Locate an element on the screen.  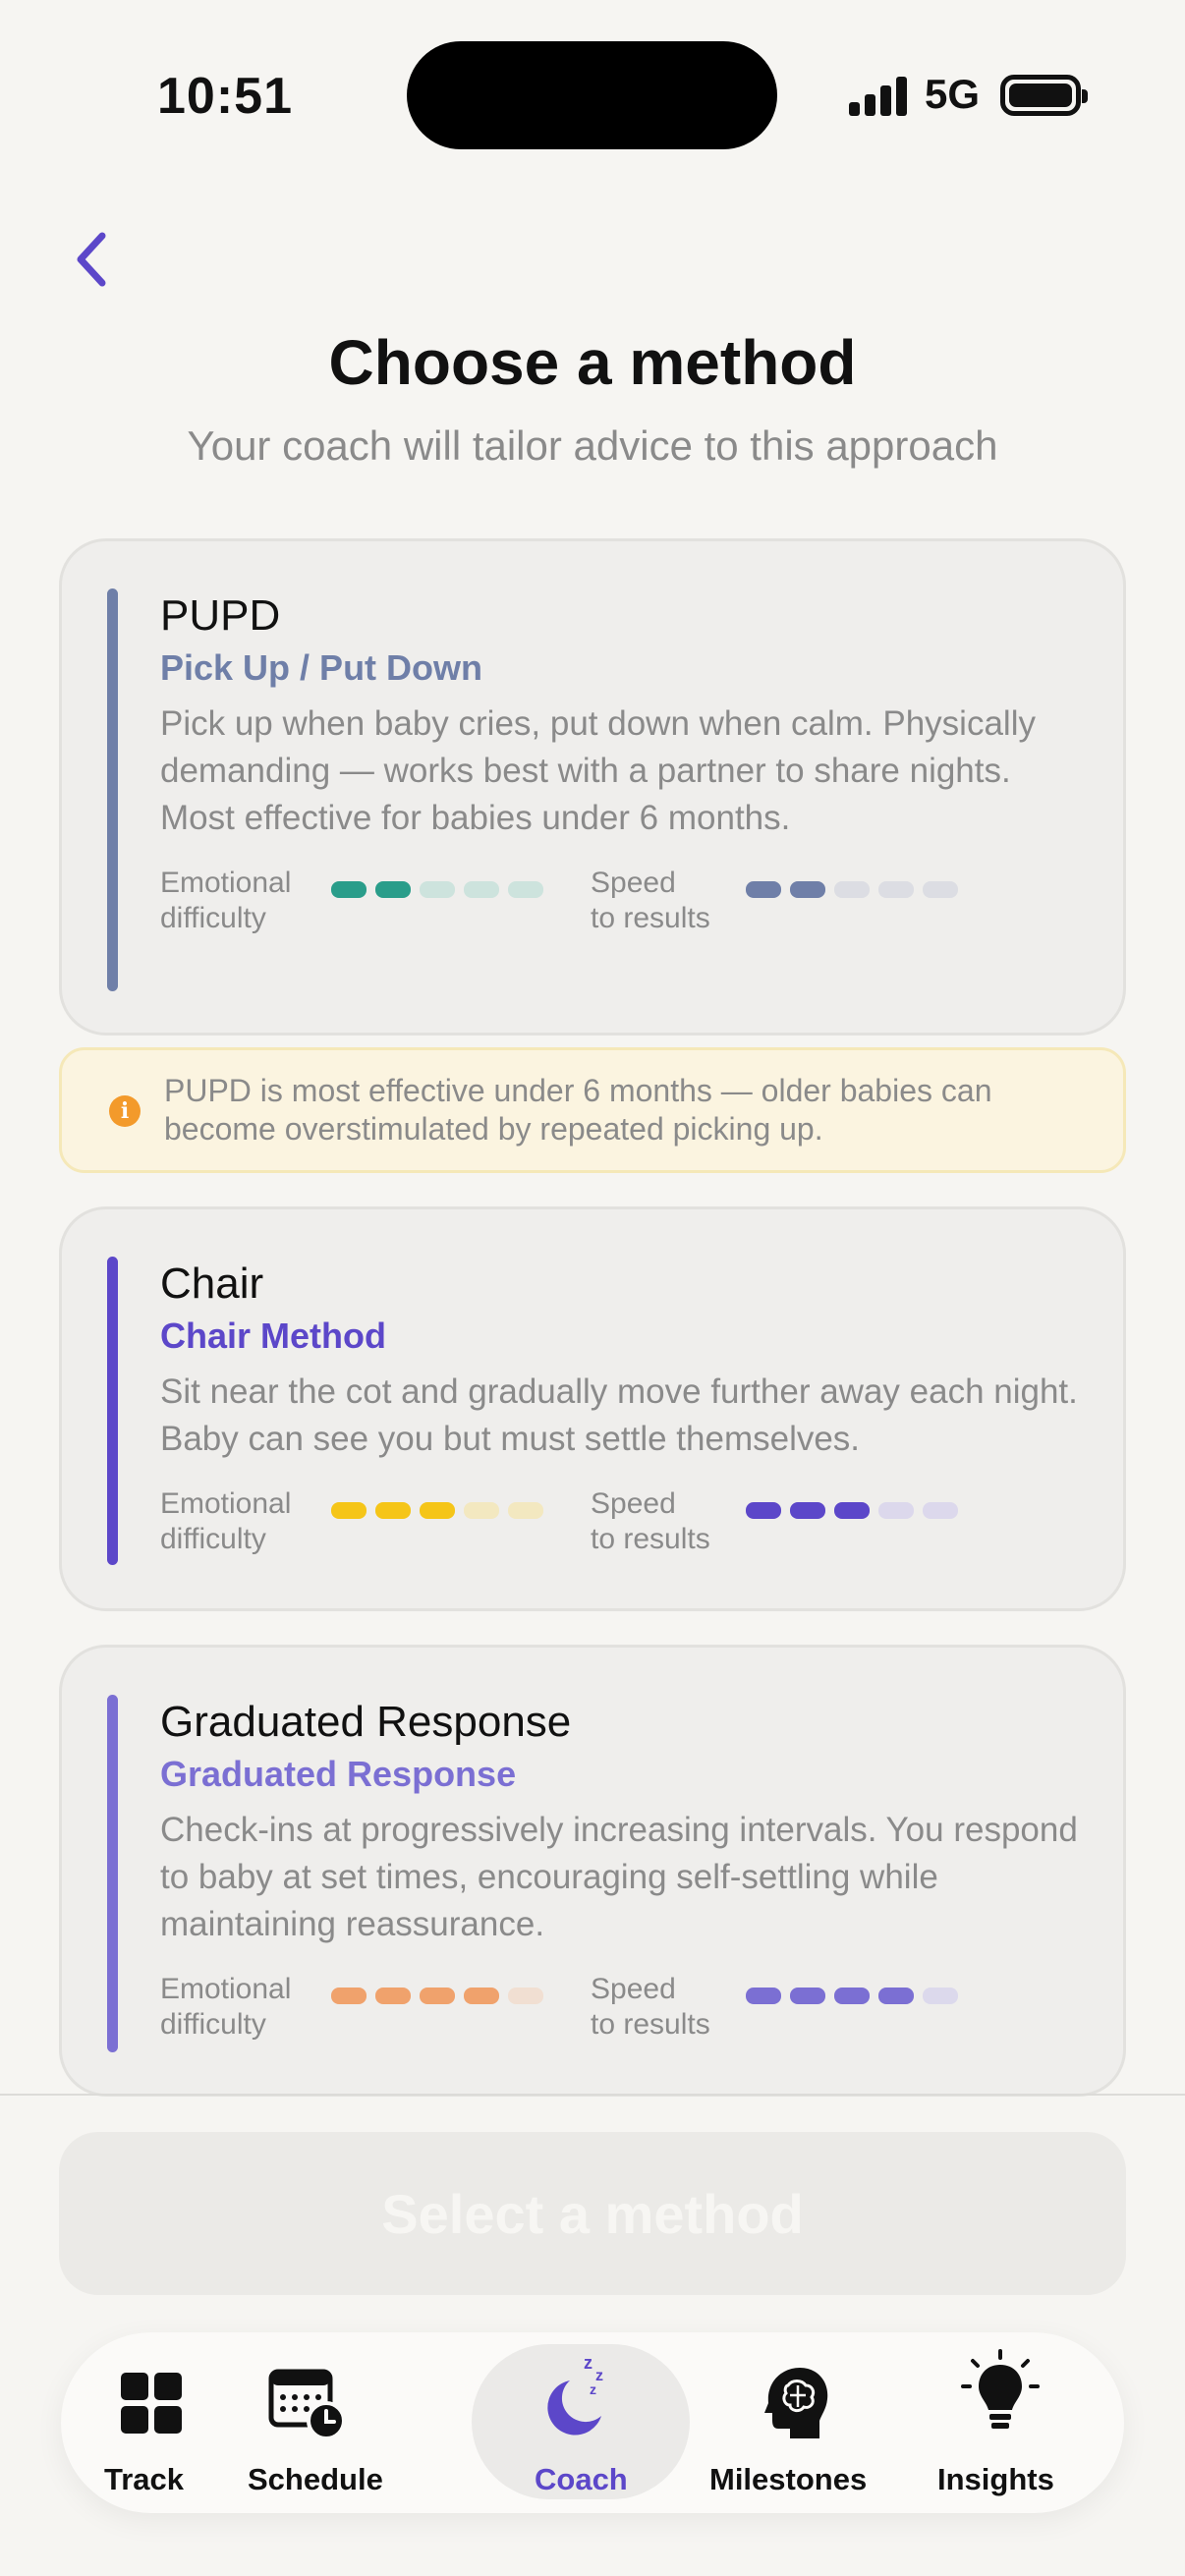
method-name: PUPD is located at coordinates (221, 615).